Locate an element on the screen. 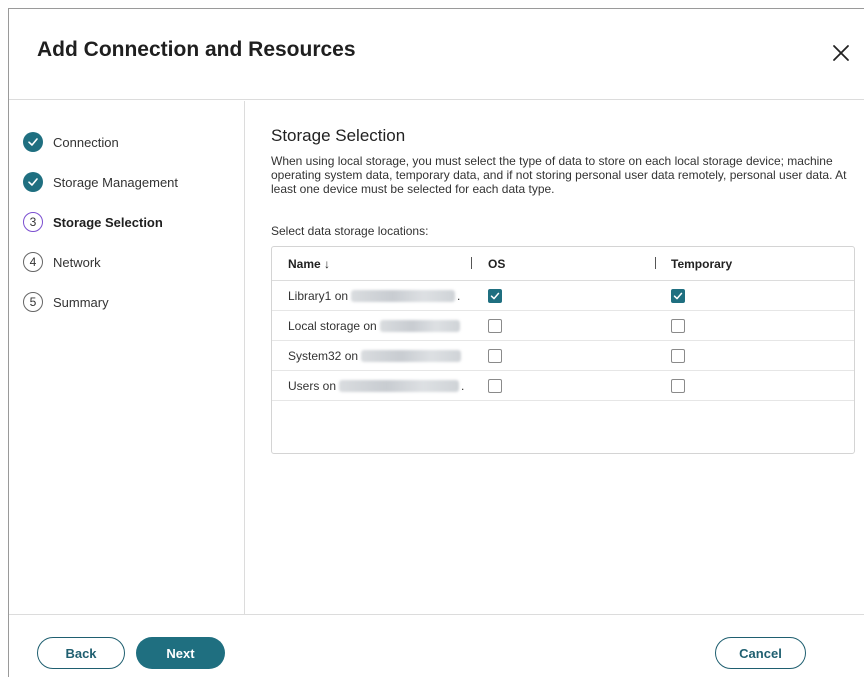  table-row: Local storage on is located at coordinates (563, 326).